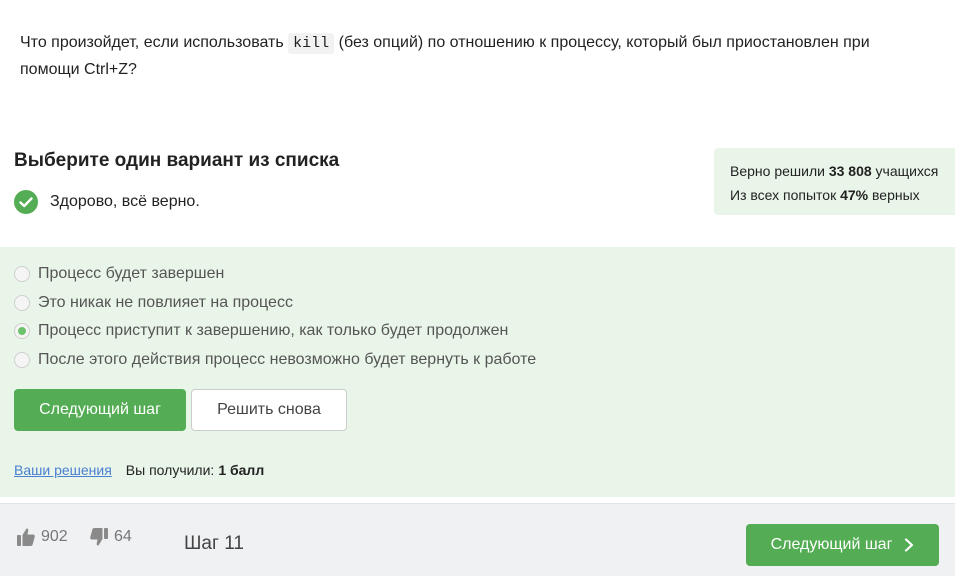  Describe the element at coordinates (905, 171) in the screenshot. I see `stats-solved-suffix: учащихся` at that location.